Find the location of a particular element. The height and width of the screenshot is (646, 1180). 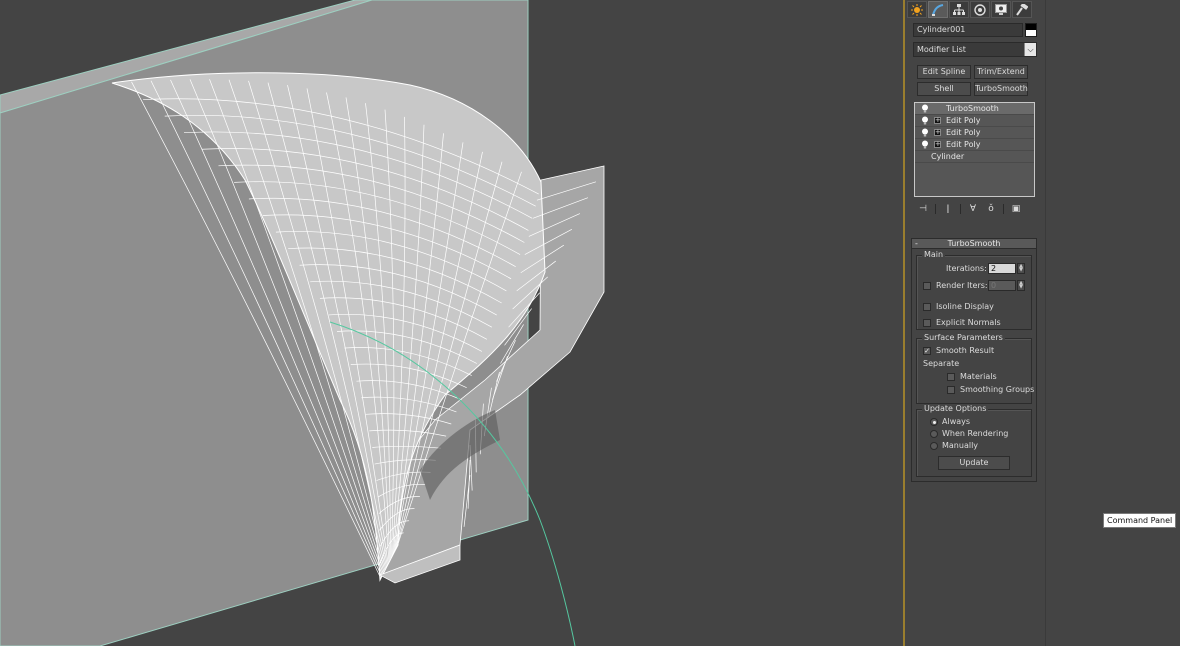

create-tab is located at coordinates (917, 9).